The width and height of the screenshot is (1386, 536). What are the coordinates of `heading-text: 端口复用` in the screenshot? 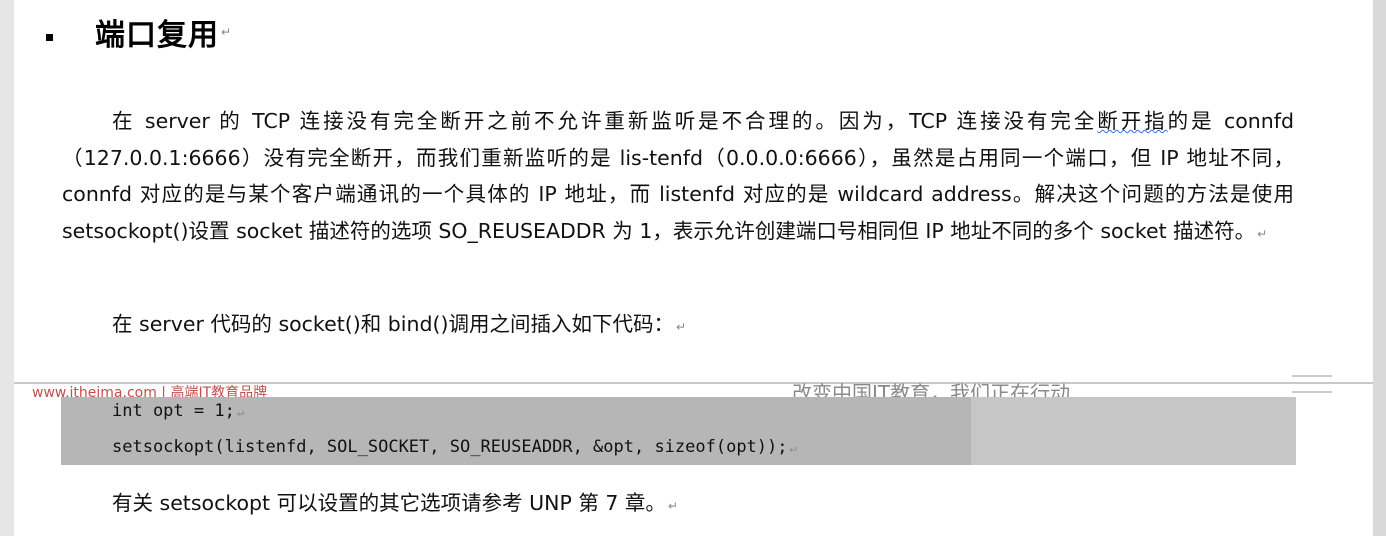 It's located at (157, 35).